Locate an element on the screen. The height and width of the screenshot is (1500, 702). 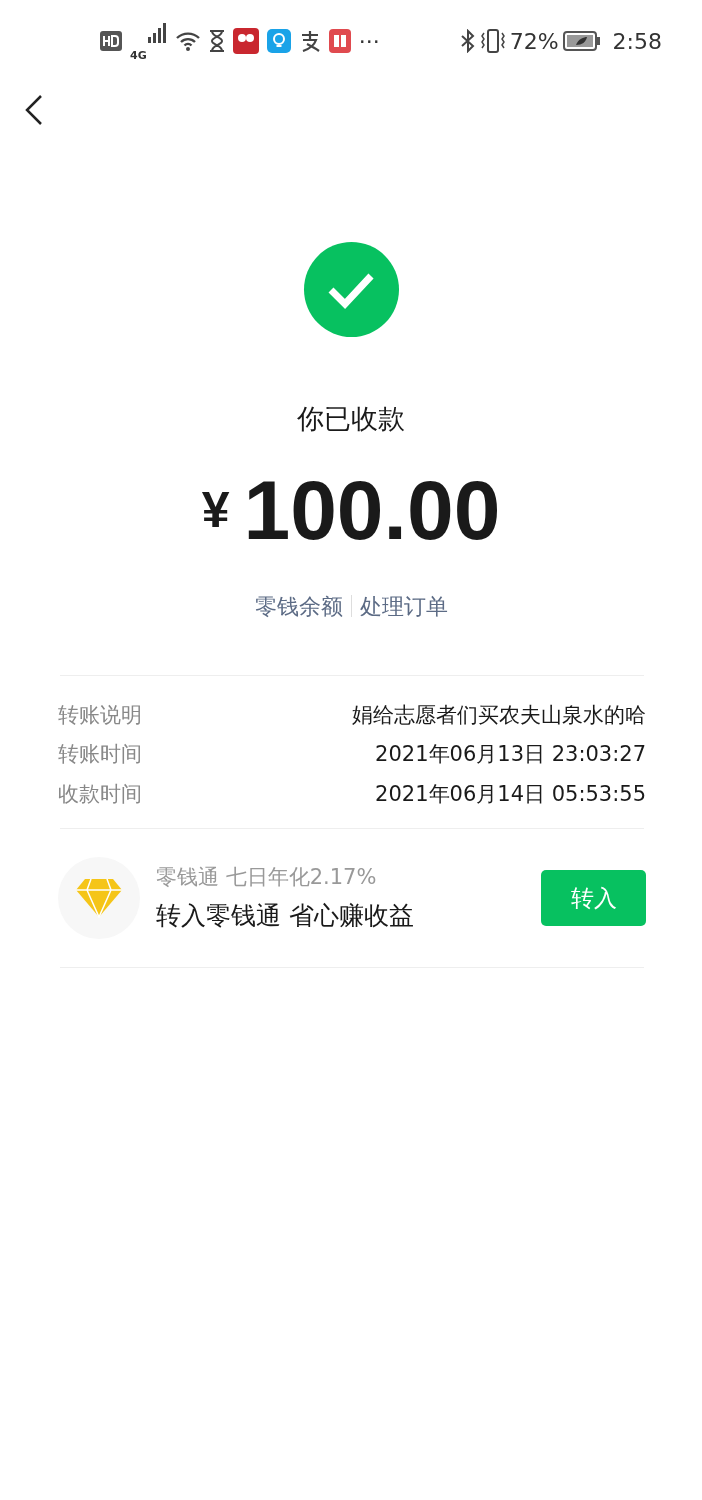
detail-label: 转账时间 is located at coordinates (100, 754).